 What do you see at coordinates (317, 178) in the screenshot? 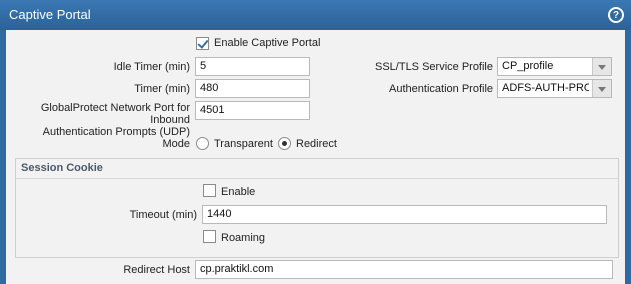
I see `section-divider` at bounding box center [317, 178].